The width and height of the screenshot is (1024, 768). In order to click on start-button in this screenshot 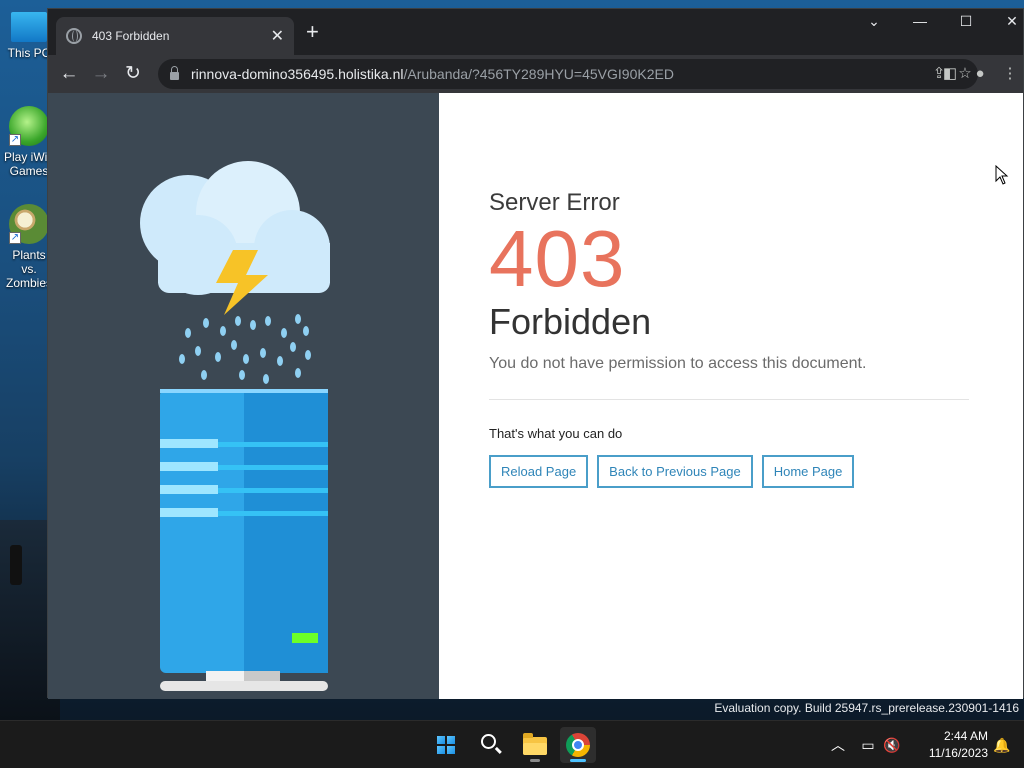, I will do `click(446, 745)`.